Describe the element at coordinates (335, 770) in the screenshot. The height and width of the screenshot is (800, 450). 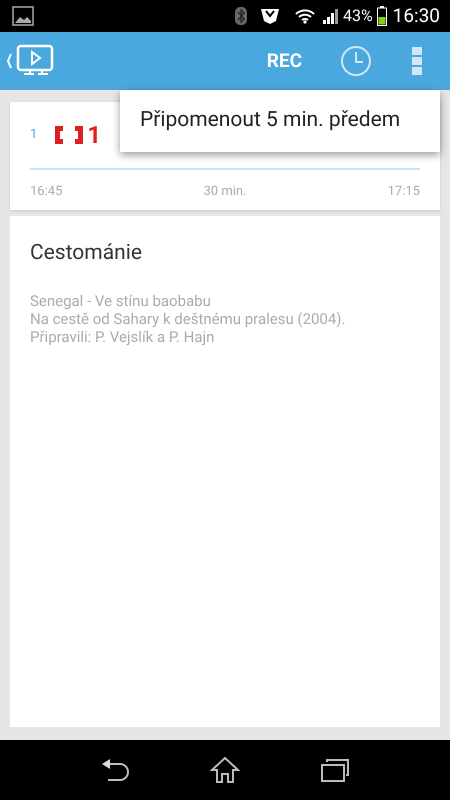
I see `recent-apps-button` at that location.